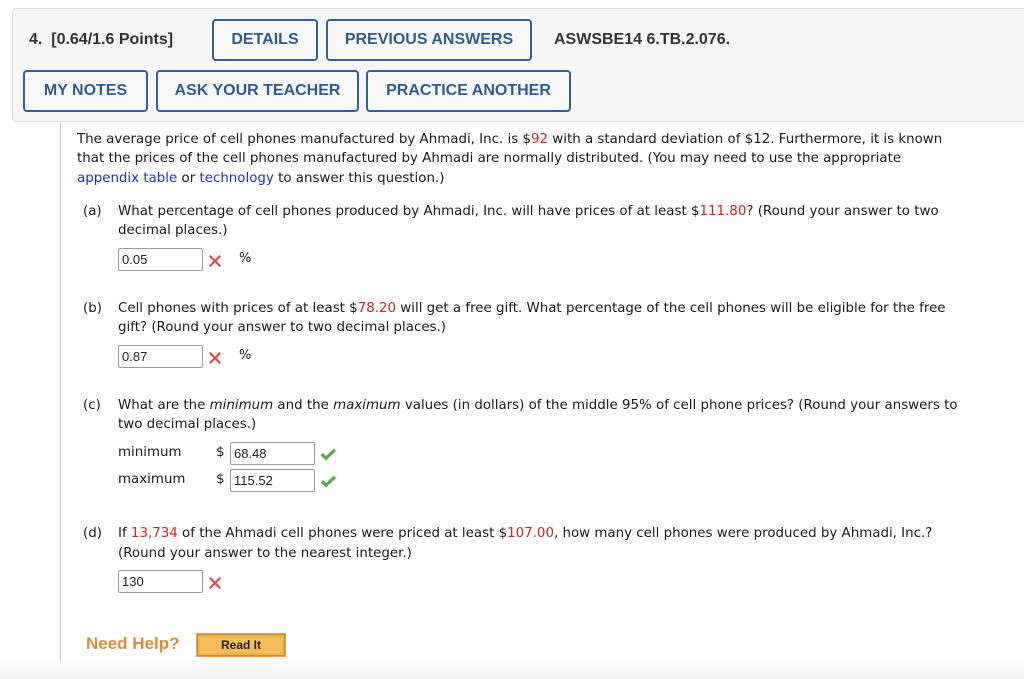  What do you see at coordinates (220, 479) in the screenshot?
I see `maximum-currency: $` at bounding box center [220, 479].